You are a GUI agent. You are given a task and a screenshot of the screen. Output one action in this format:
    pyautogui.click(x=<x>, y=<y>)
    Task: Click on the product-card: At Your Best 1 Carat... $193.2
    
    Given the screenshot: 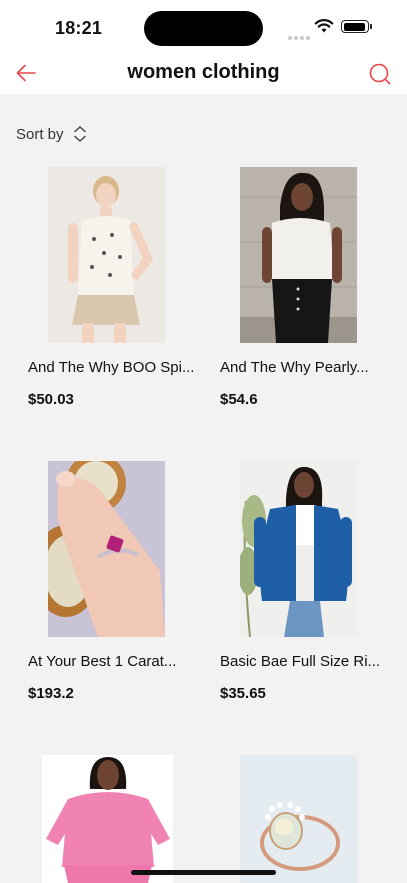 What is the action you would take?
    pyautogui.click(x=116, y=583)
    